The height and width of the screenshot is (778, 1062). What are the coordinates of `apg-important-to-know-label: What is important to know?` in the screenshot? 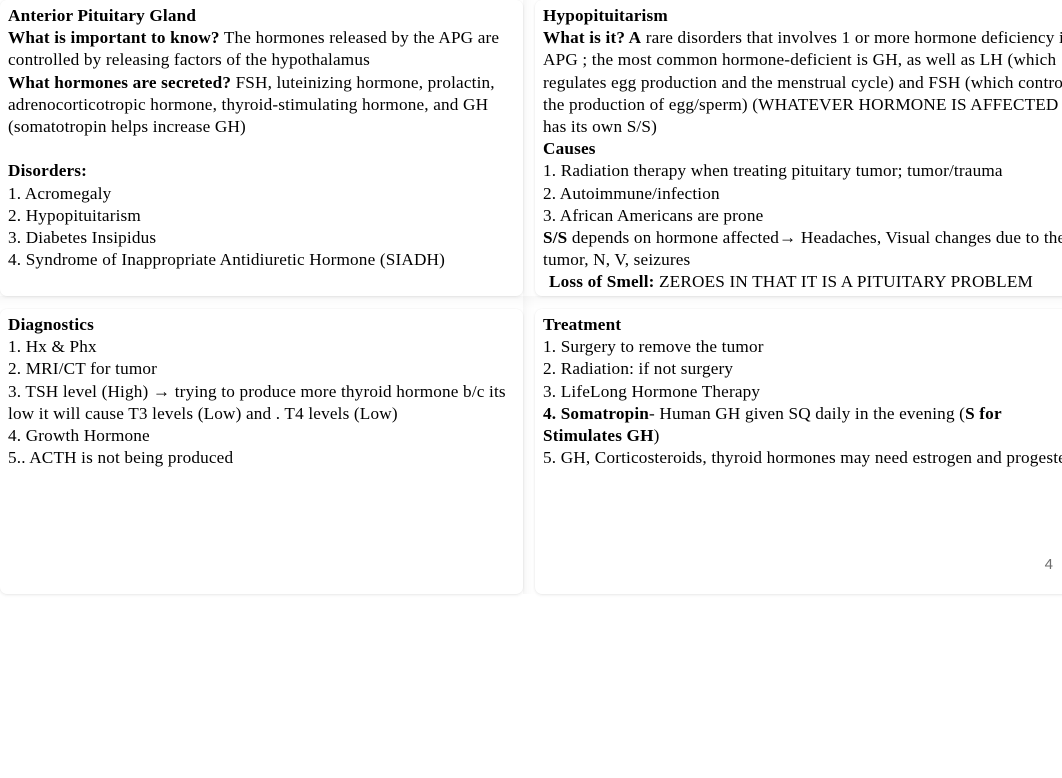 It's located at (114, 38).